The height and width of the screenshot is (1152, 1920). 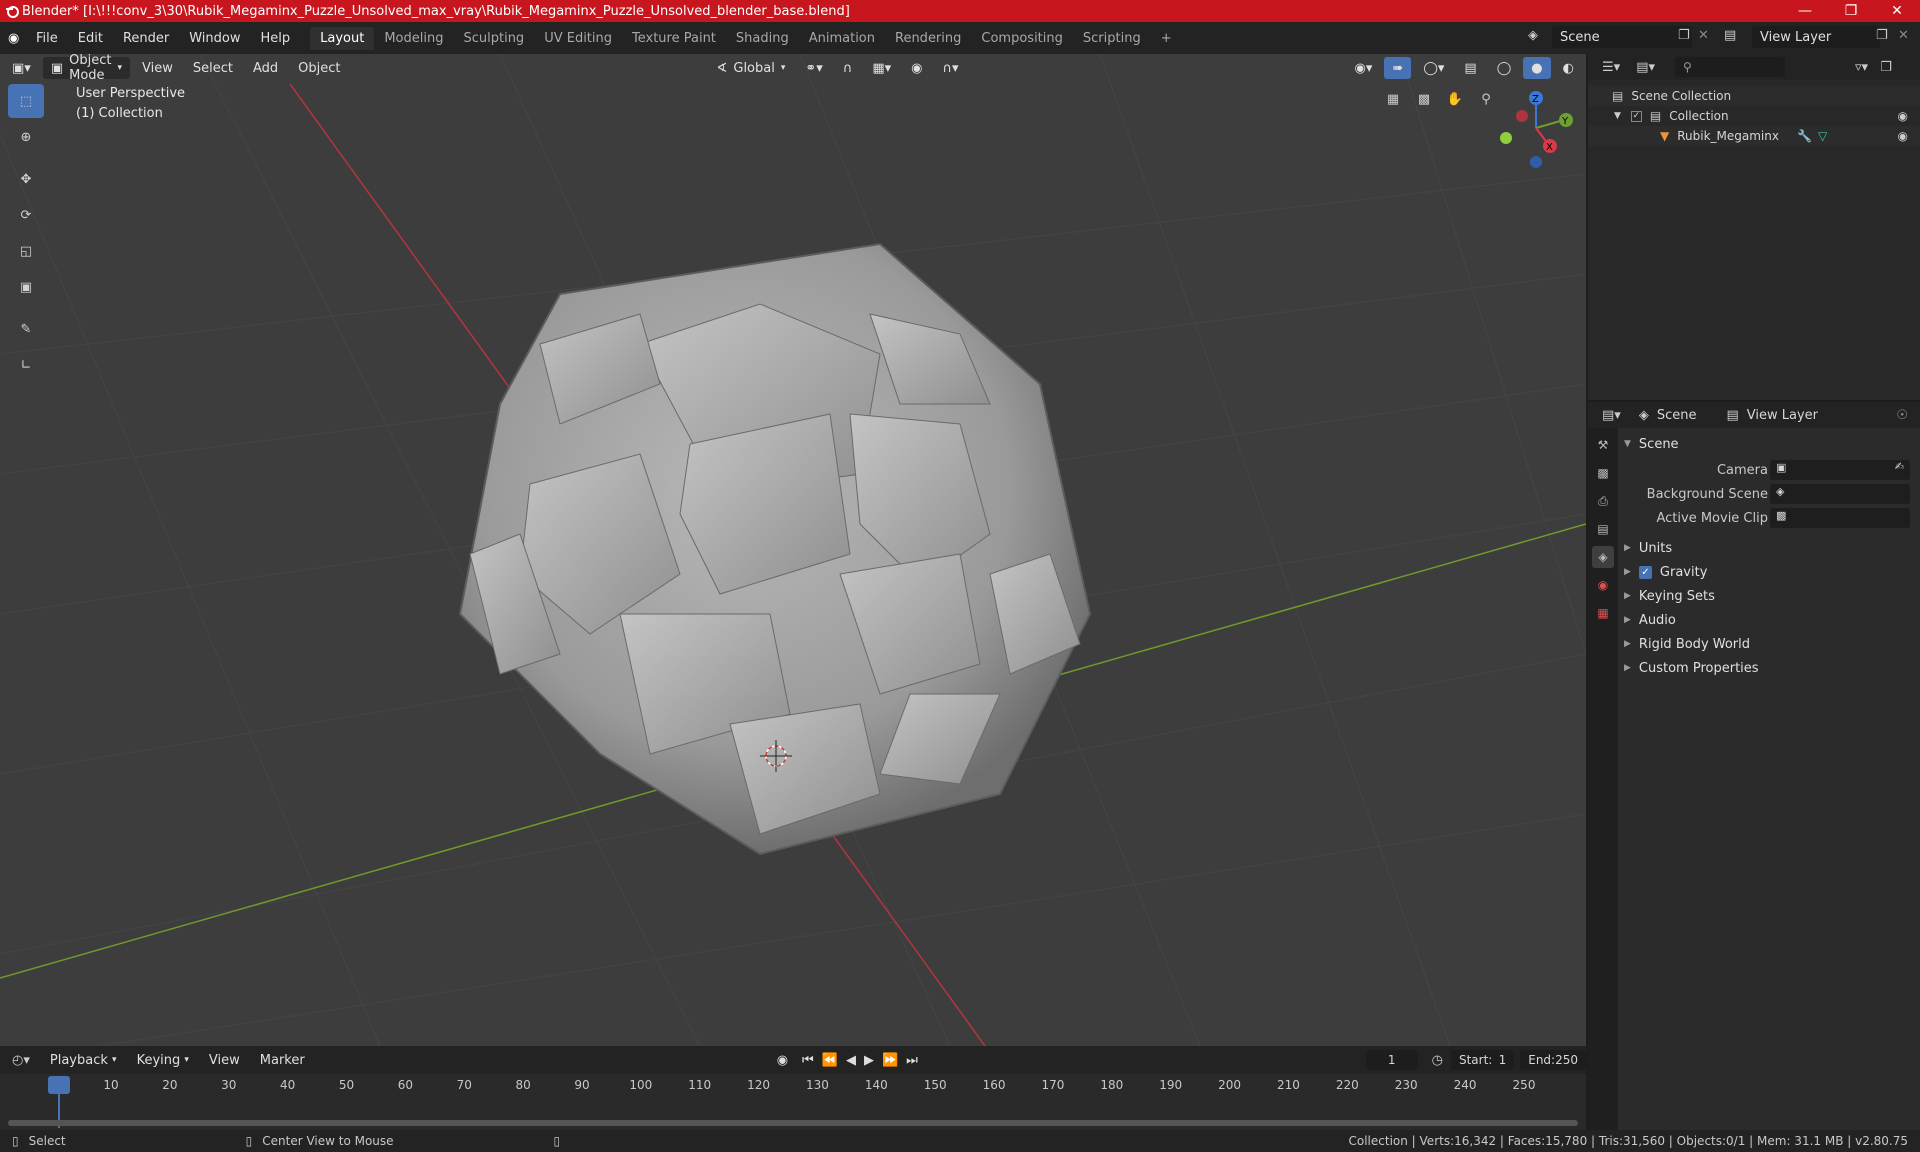 What do you see at coordinates (26, 365) in the screenshot?
I see `measure-tool-icon: ∟` at bounding box center [26, 365].